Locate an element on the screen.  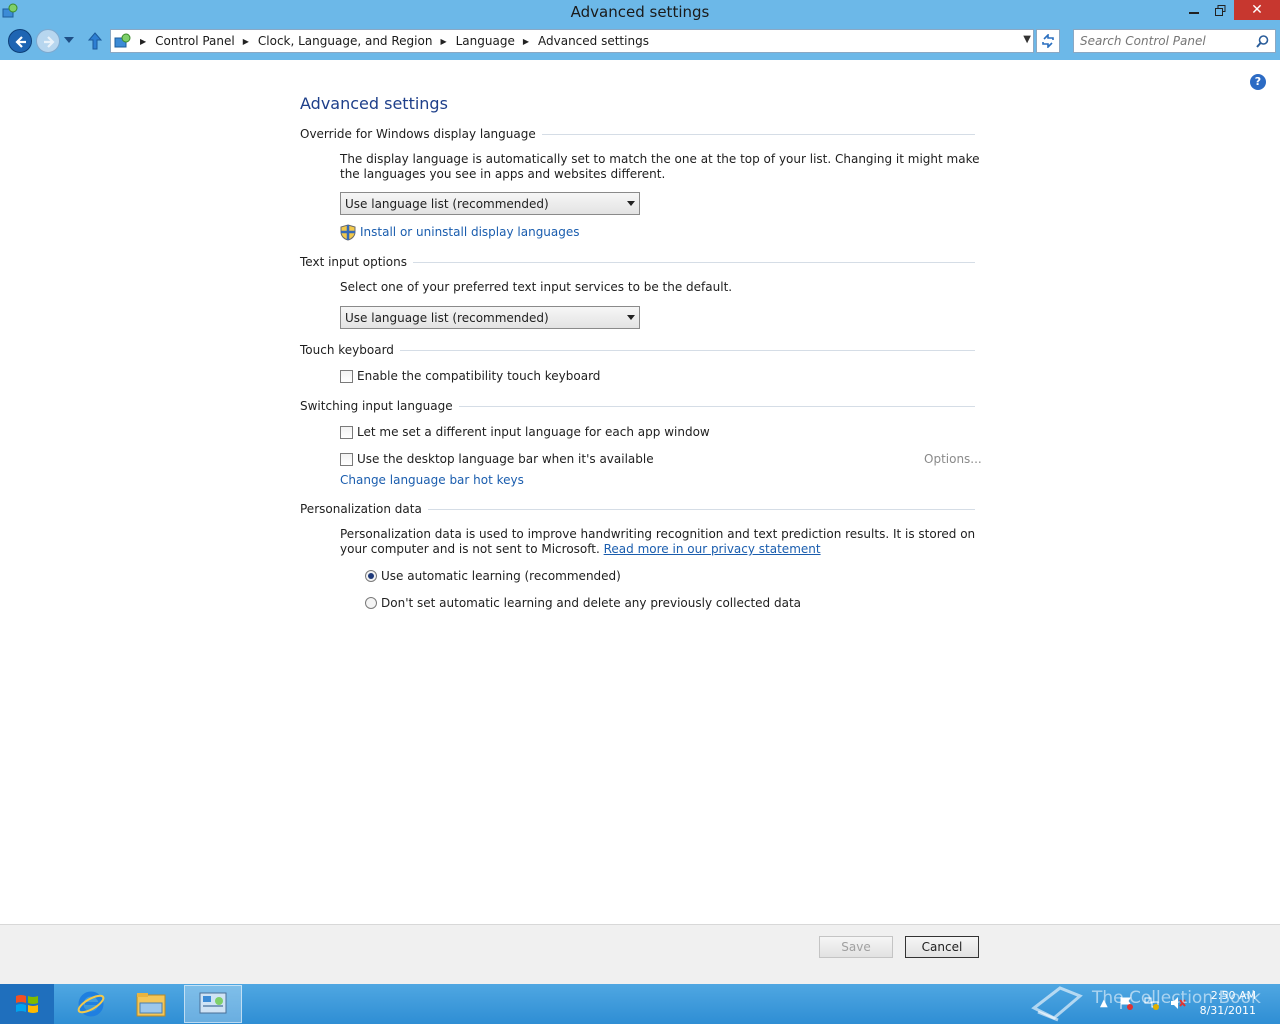
section-touch-keyboard-heading: Touch keyboard is located at coordinates (637, 350).